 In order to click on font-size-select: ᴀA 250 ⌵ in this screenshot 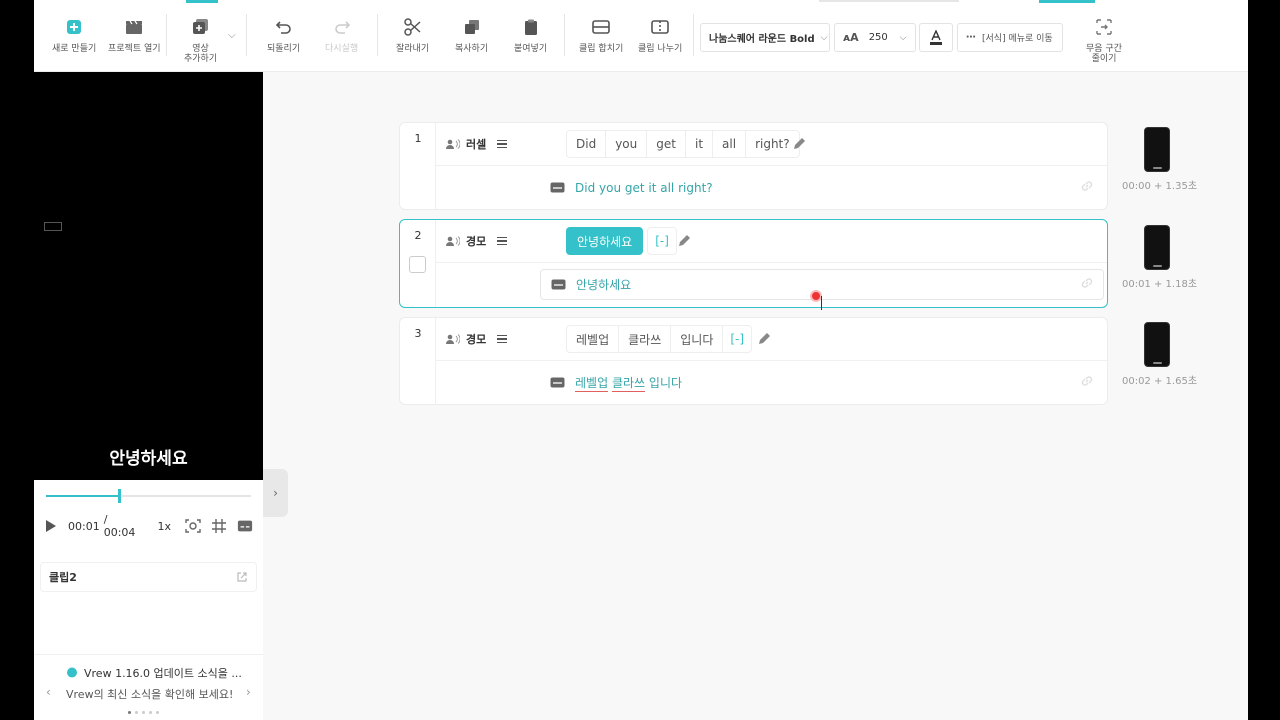, I will do `click(875, 37)`.